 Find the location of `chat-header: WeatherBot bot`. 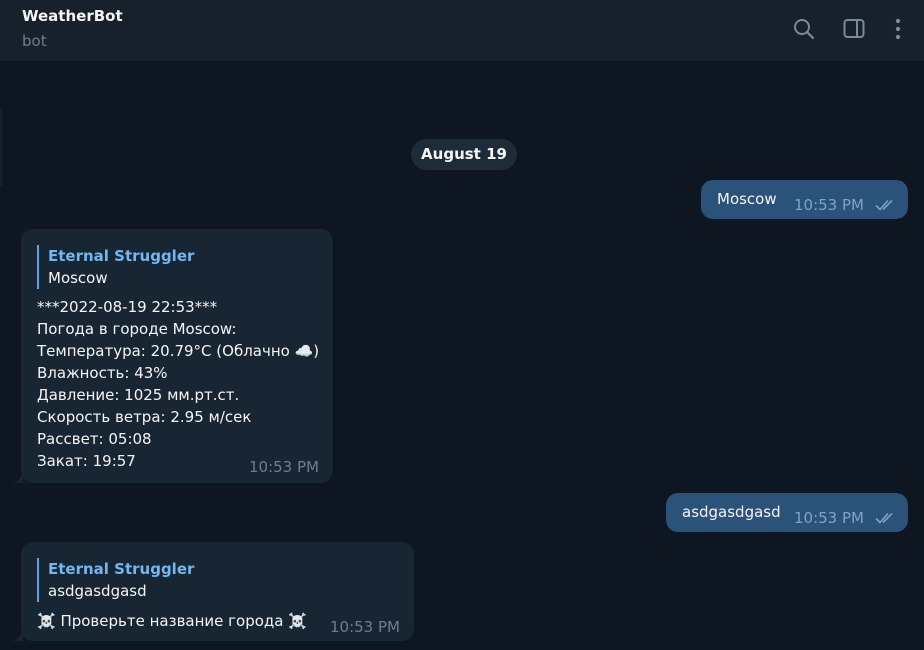

chat-header: WeatherBot bot is located at coordinates (462, 31).